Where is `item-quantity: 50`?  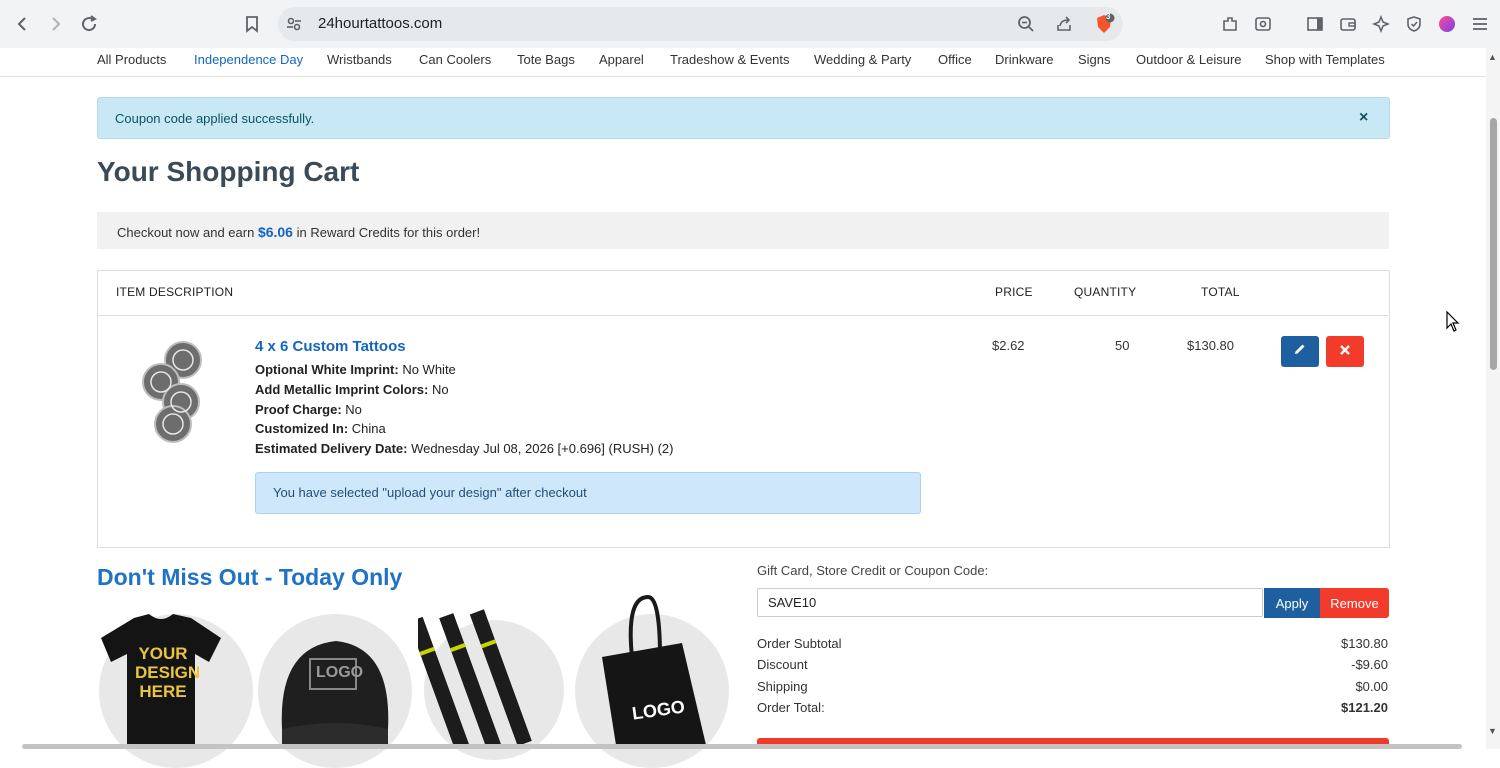 item-quantity: 50 is located at coordinates (1122, 345).